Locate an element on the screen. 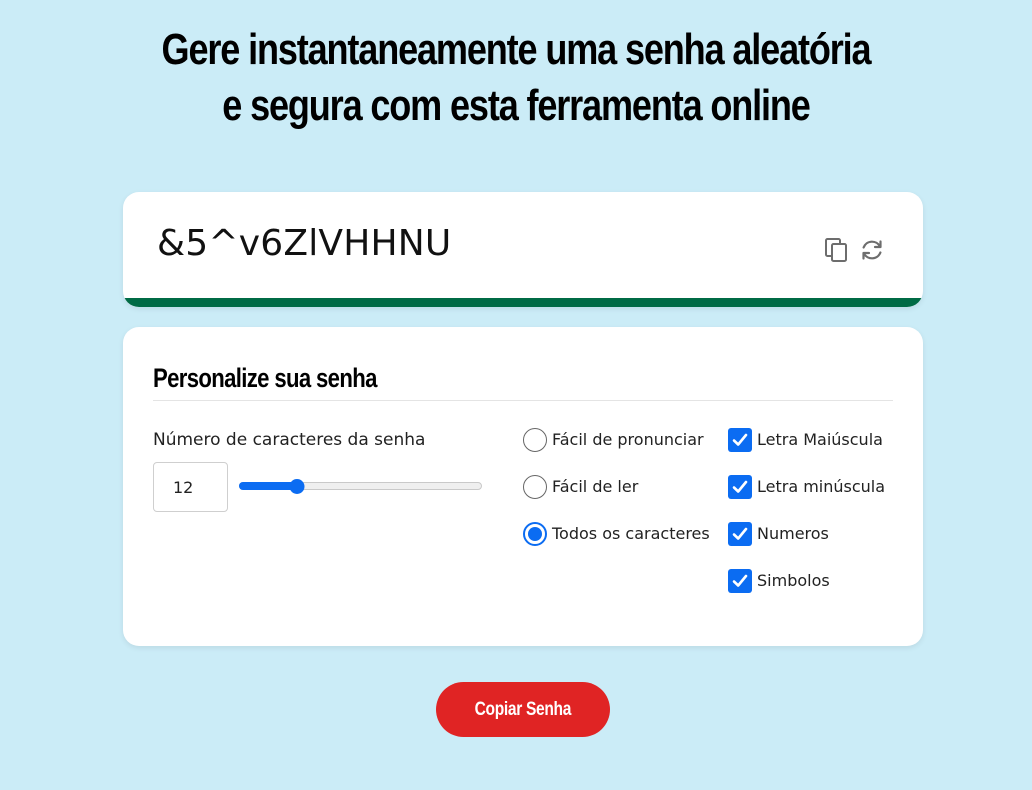  options-divider is located at coordinates (523, 400).